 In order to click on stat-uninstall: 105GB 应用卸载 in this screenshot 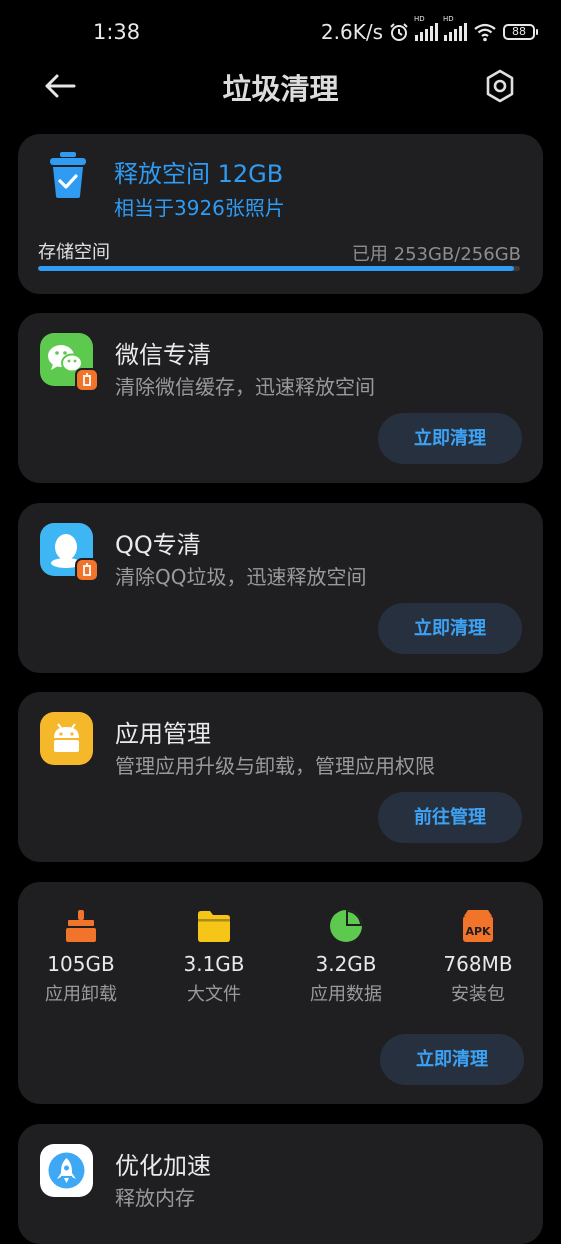, I will do `click(81, 957)`.